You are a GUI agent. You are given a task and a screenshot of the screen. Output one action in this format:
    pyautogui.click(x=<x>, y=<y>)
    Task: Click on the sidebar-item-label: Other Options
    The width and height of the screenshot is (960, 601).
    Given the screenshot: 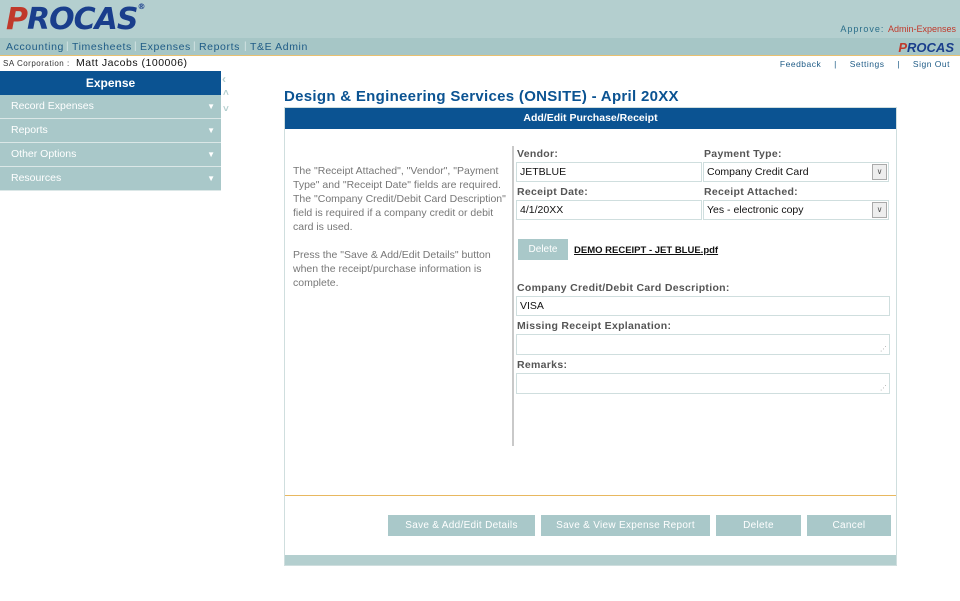 What is the action you would take?
    pyautogui.click(x=44, y=154)
    